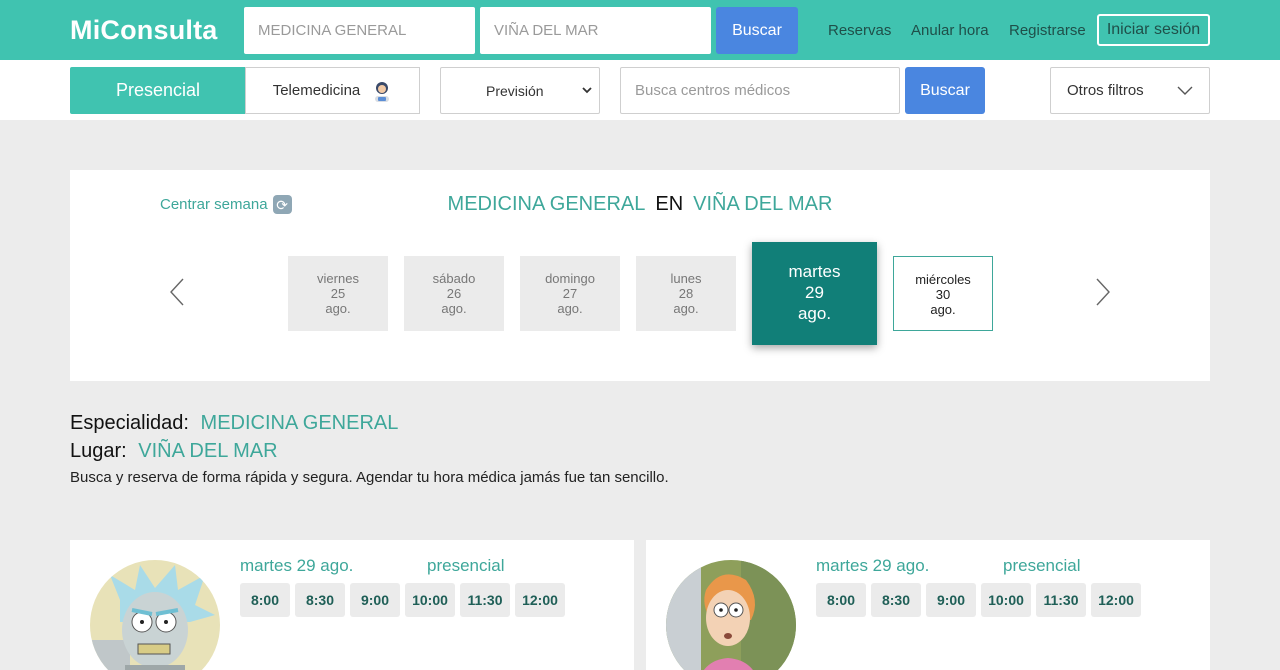 The height and width of the screenshot is (670, 1280). What do you see at coordinates (359, 30) in the screenshot?
I see `specialty-input` at bounding box center [359, 30].